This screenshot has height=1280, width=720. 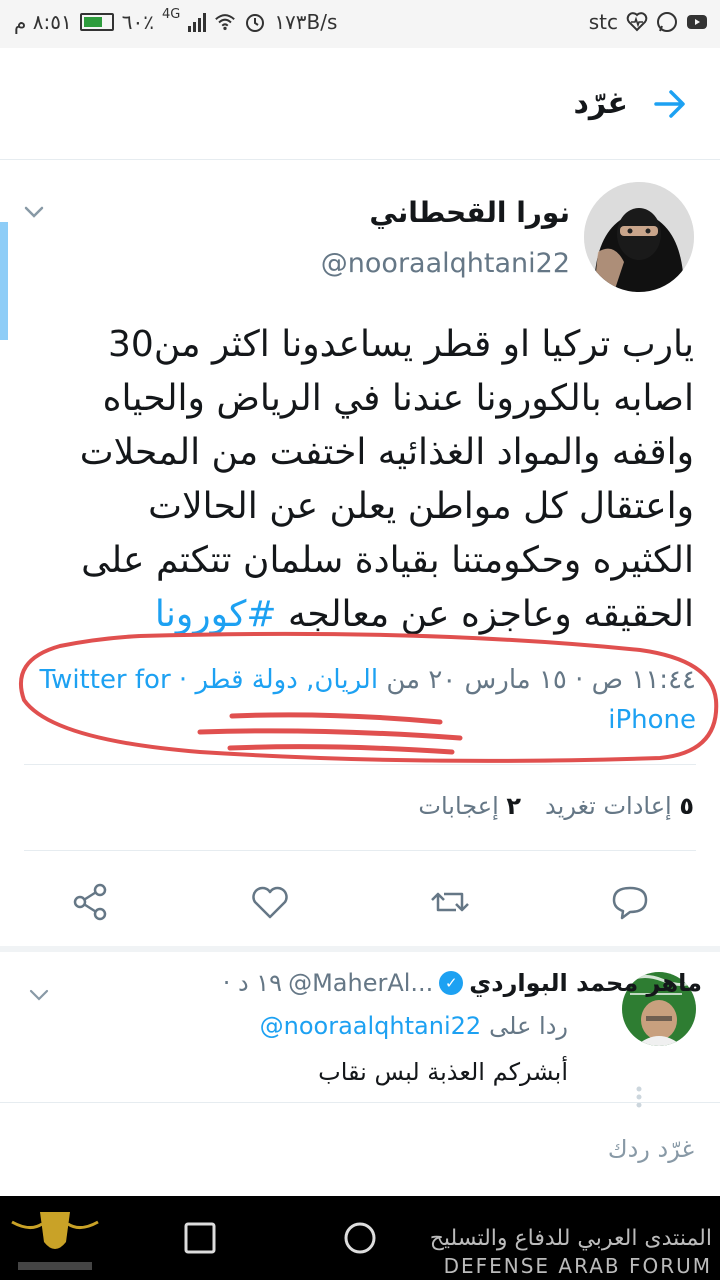 What do you see at coordinates (619, 806) in the screenshot?
I see `retweets-stat: ٥ إعادات تغريد` at bounding box center [619, 806].